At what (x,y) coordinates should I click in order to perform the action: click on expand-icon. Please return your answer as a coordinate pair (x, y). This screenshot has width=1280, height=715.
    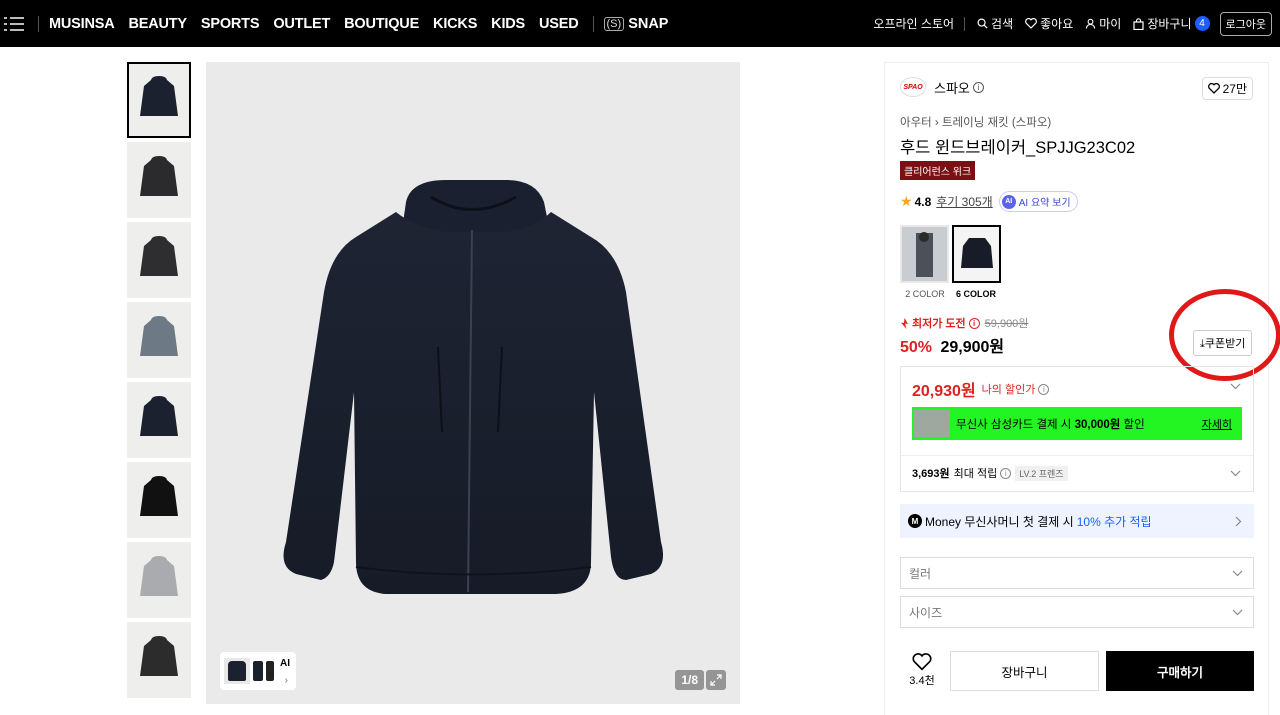
    Looking at the image, I should click on (716, 680).